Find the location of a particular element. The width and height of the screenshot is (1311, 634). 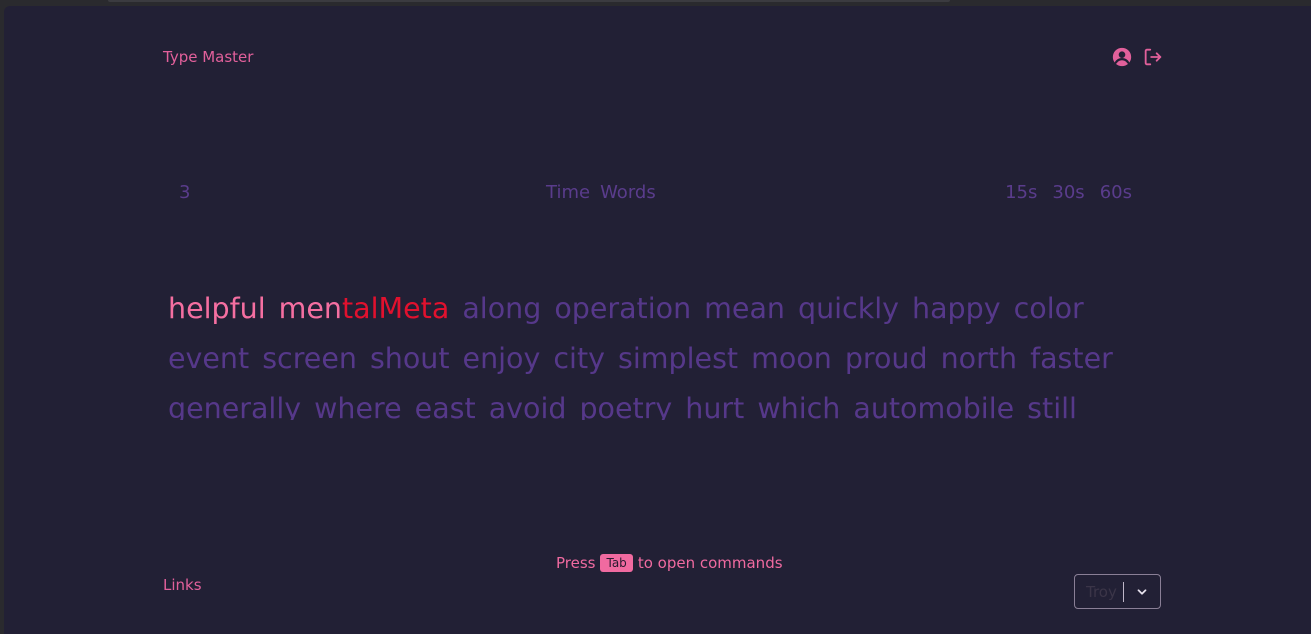

header-actions is located at coordinates (1137, 57).